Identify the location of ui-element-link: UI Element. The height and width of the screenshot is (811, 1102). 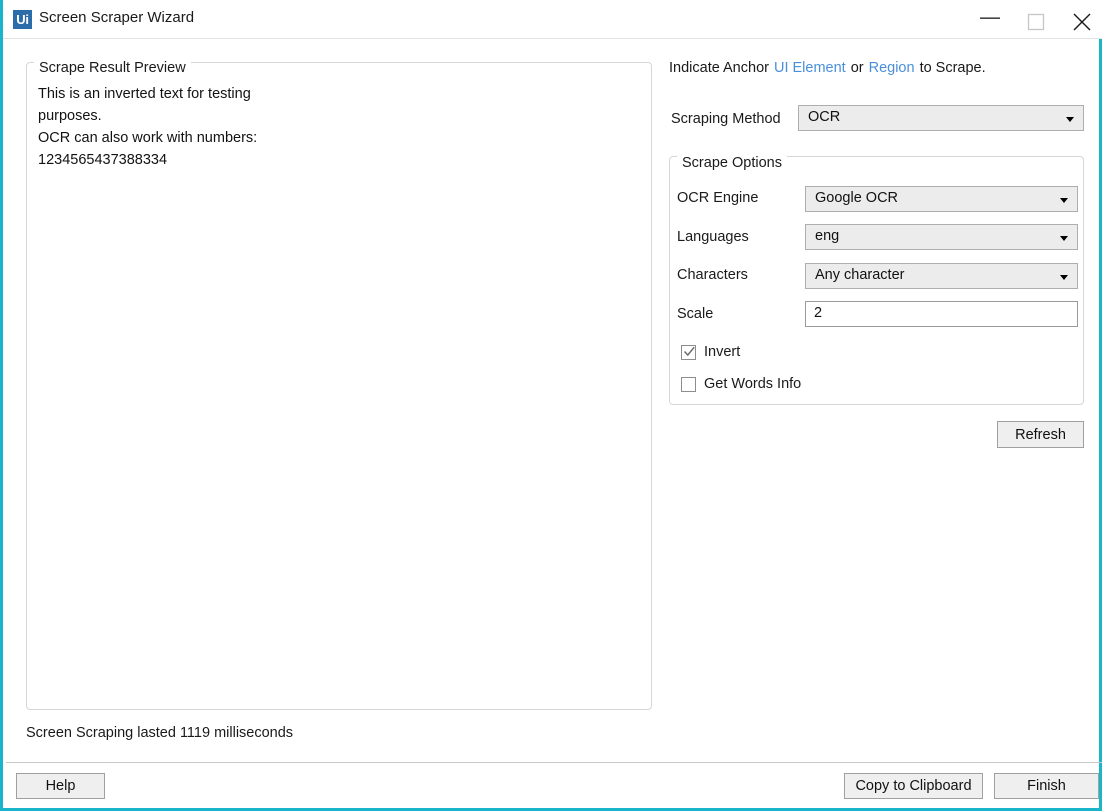
(810, 68).